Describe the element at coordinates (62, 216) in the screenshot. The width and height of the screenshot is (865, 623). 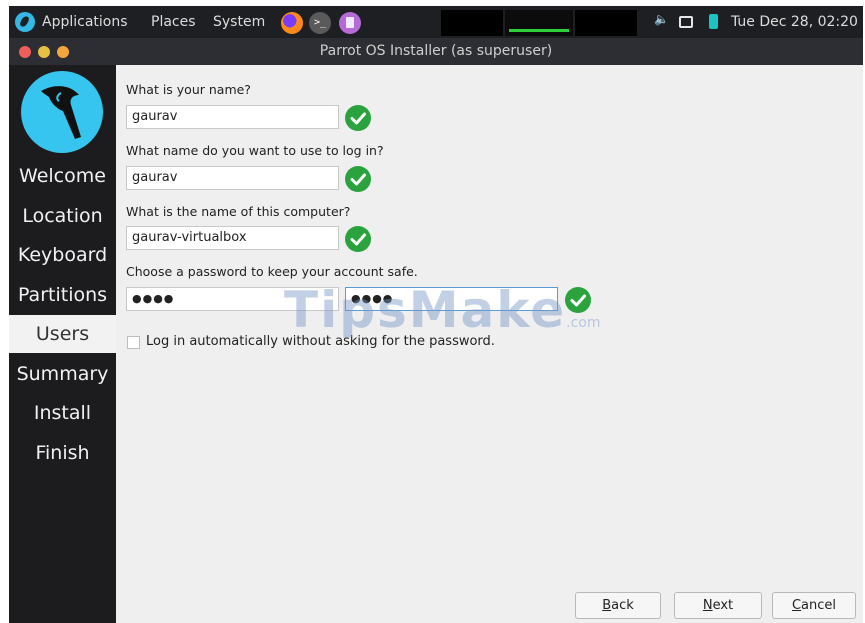
I see `sidebar-step-location: Location` at that location.